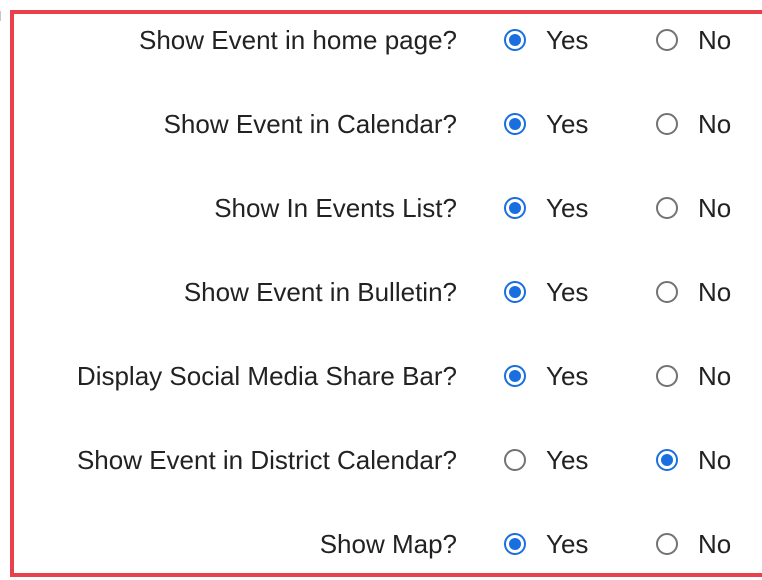 This screenshot has height=580, width=762. I want to click on events-list-yes-option: Yes, so click(546, 208).